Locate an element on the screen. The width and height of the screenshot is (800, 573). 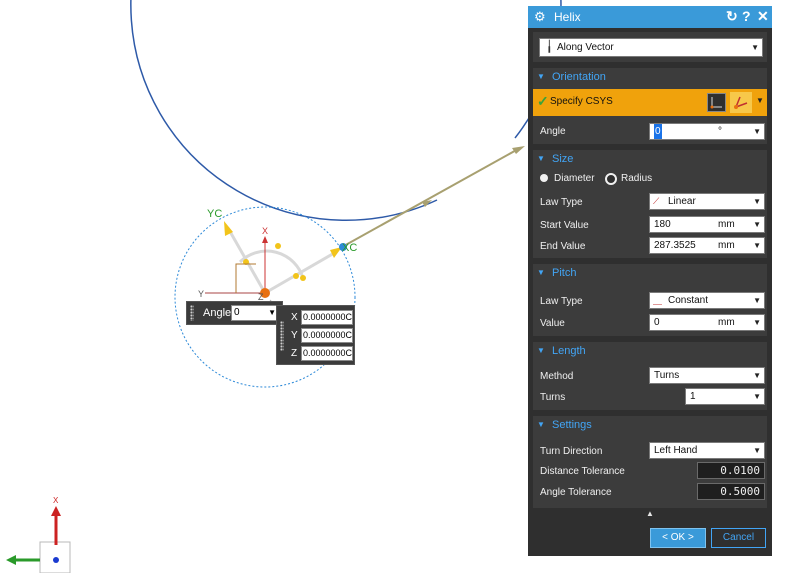
pitch-value: 0 is located at coordinates (657, 322).